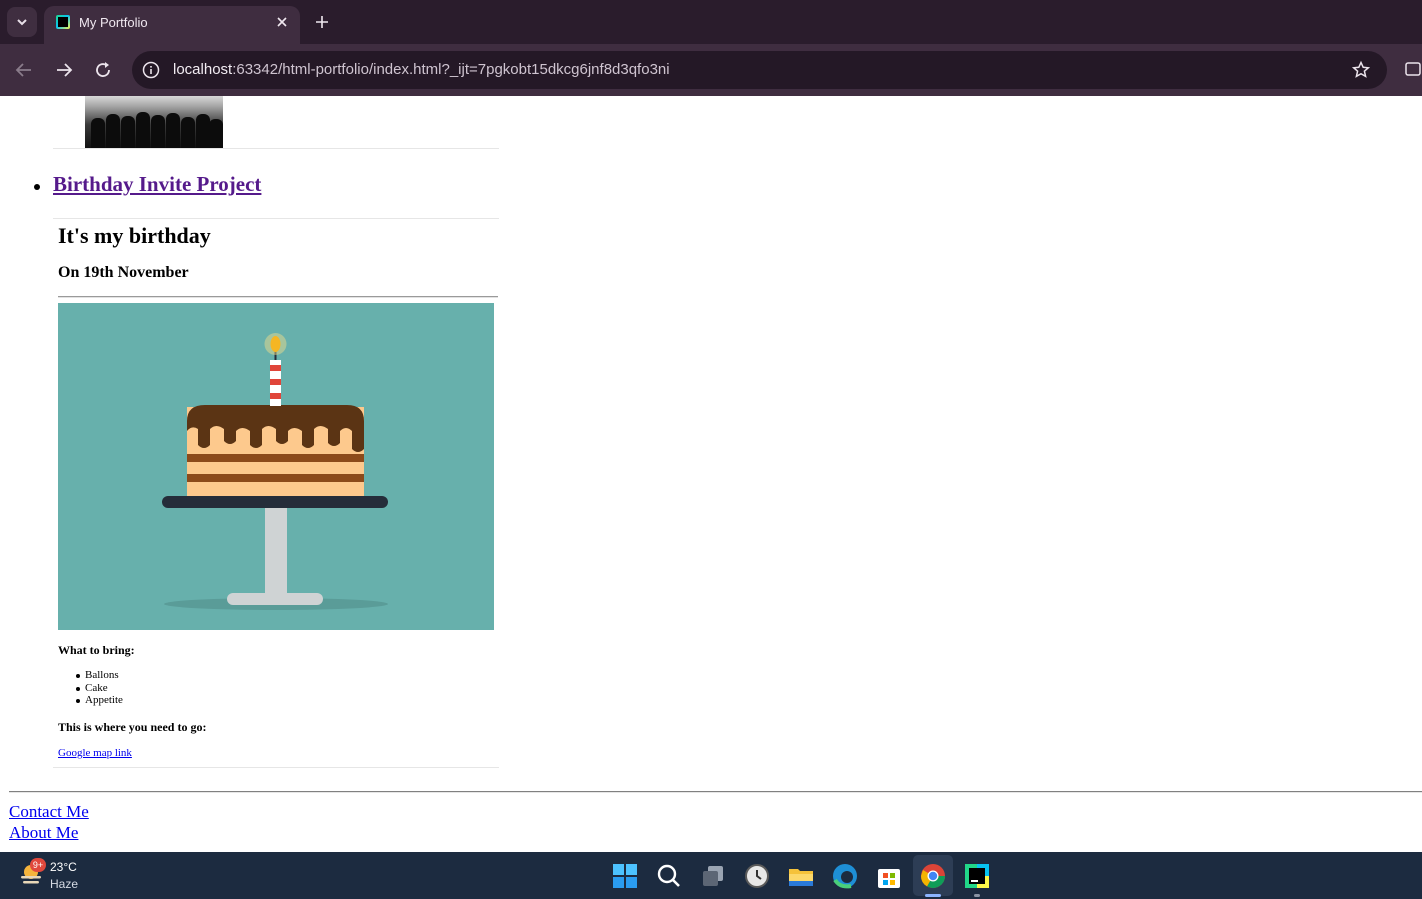 This screenshot has height=899, width=1422. What do you see at coordinates (24, 70) in the screenshot?
I see `back-icon` at bounding box center [24, 70].